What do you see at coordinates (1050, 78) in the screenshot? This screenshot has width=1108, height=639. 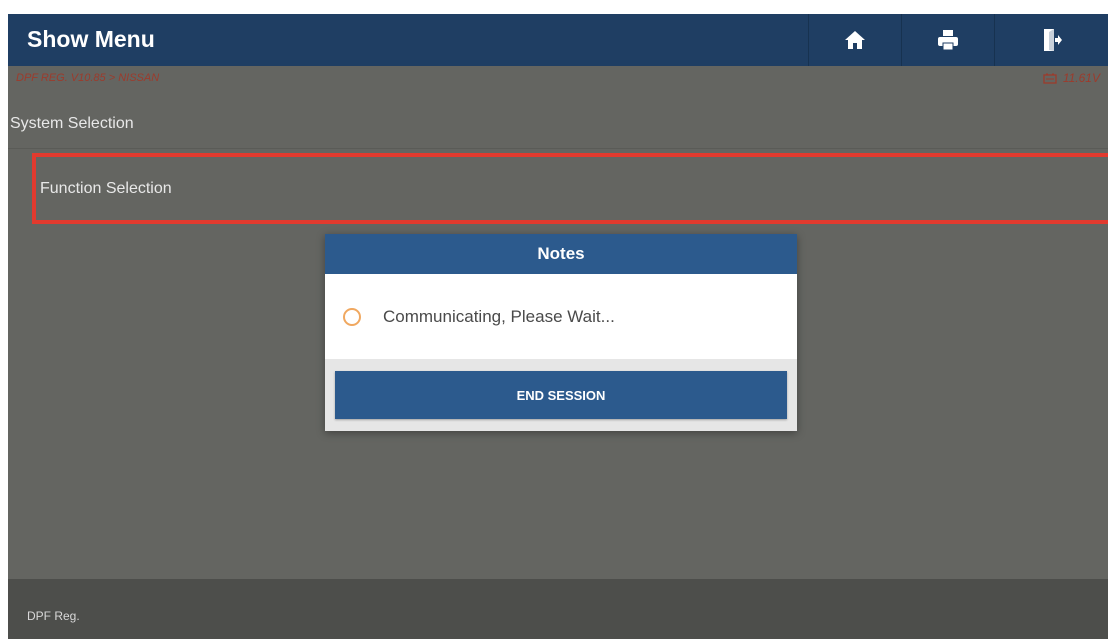 I see `battery-icon` at bounding box center [1050, 78].